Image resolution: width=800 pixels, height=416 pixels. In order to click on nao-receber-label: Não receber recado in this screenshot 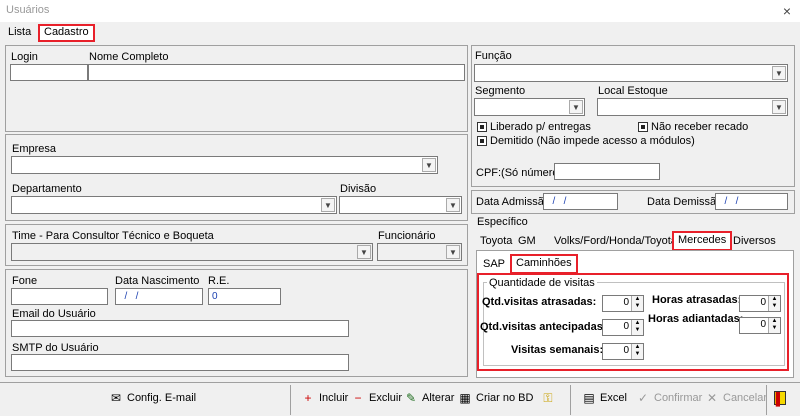, I will do `click(700, 127)`.